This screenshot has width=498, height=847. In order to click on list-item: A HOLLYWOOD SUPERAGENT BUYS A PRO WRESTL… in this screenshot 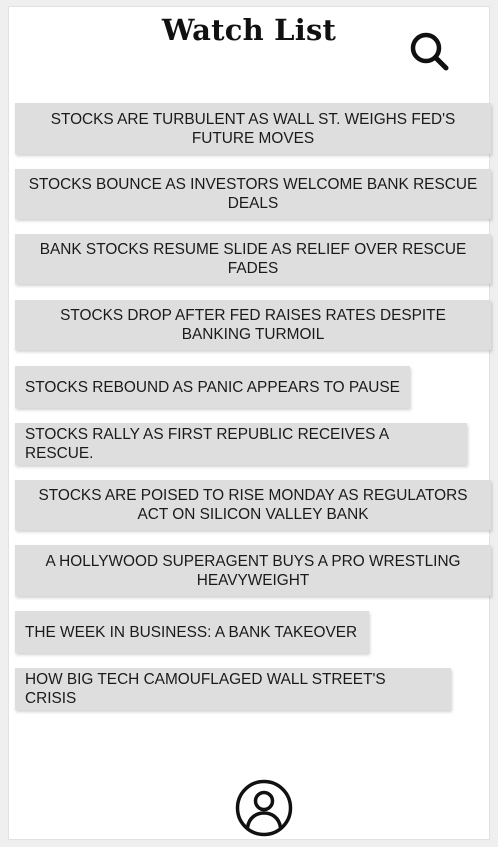, I will do `click(253, 570)`.